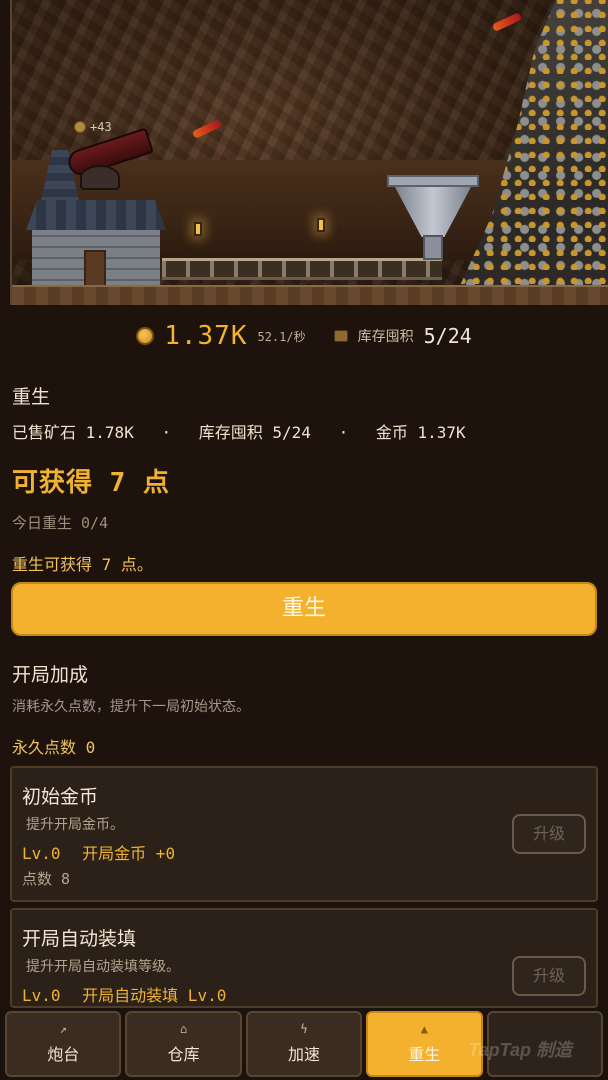 Image resolution: width=608 pixels, height=1080 pixels. What do you see at coordinates (95, 270) in the screenshot?
I see `house-door` at bounding box center [95, 270].